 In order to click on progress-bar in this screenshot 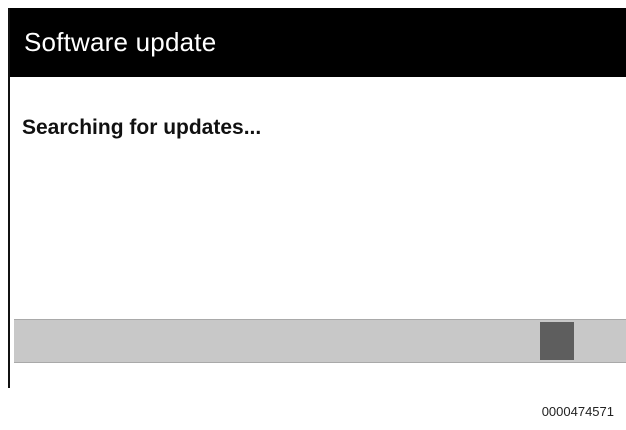, I will do `click(320, 341)`.